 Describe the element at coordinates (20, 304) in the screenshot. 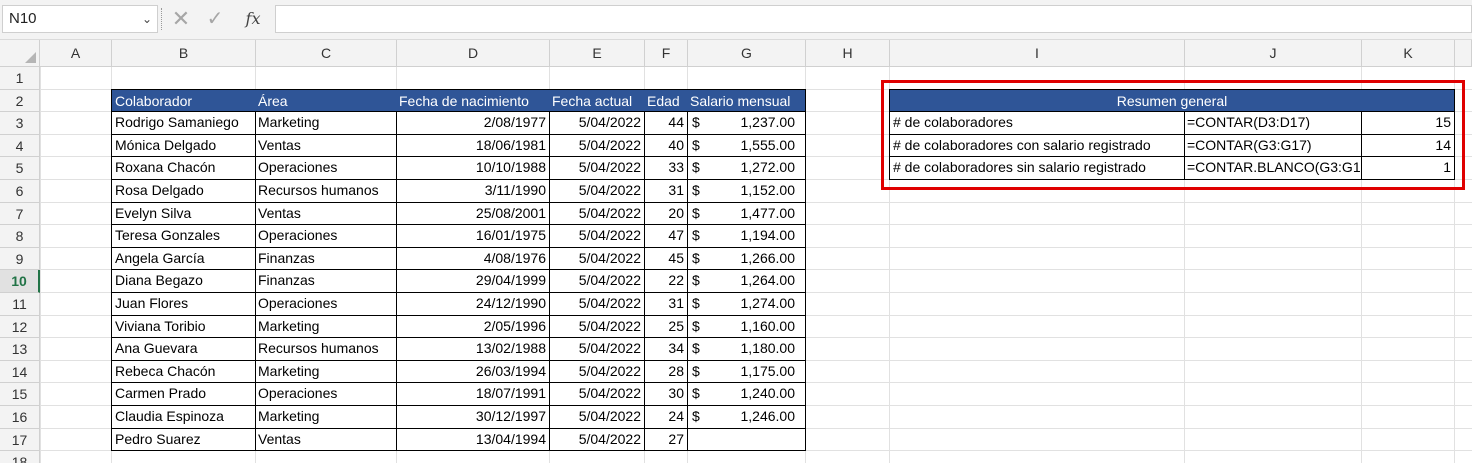

I see `row-header-11: 11` at that location.